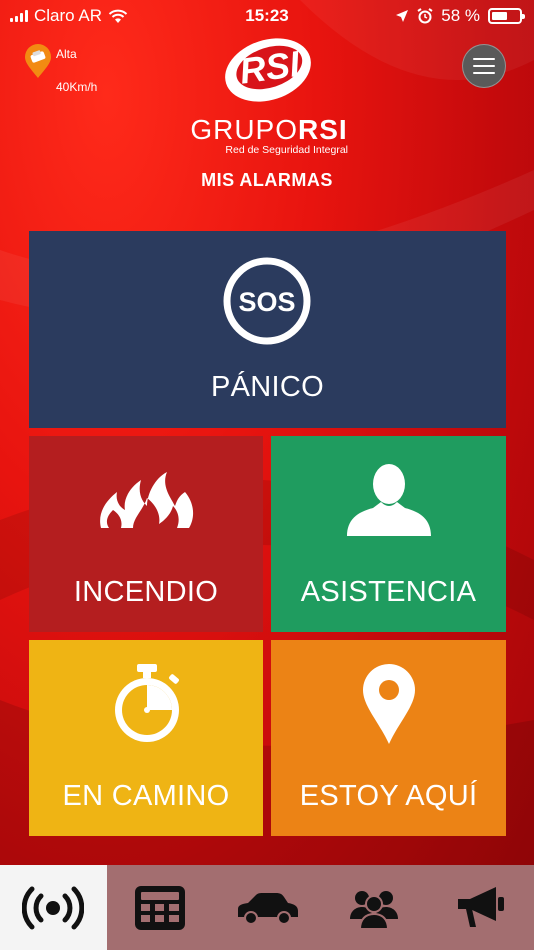 This screenshot has height=950, width=534. I want to click on group-icon, so click(373, 909).